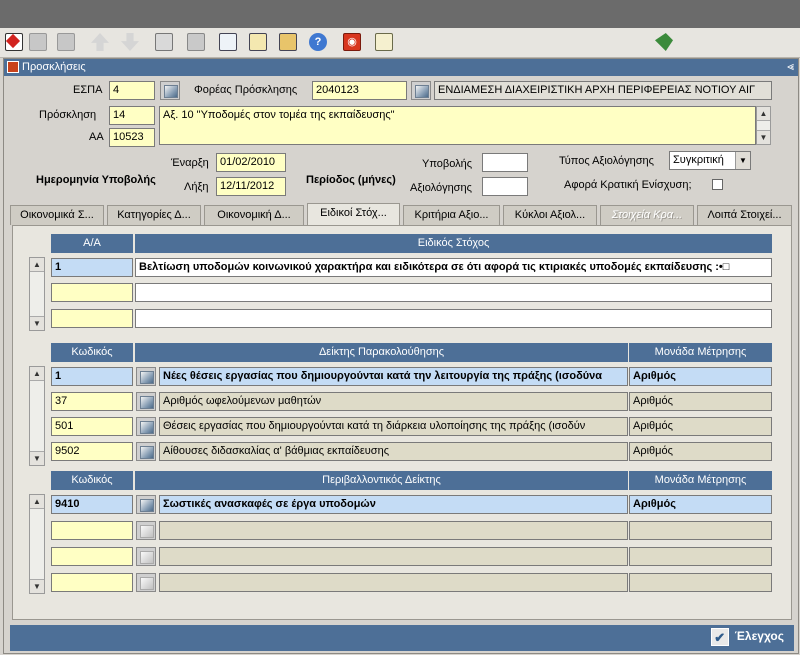 The width and height of the screenshot is (800, 655). What do you see at coordinates (505, 186) in the screenshot?
I see `axiologisis-field` at bounding box center [505, 186].